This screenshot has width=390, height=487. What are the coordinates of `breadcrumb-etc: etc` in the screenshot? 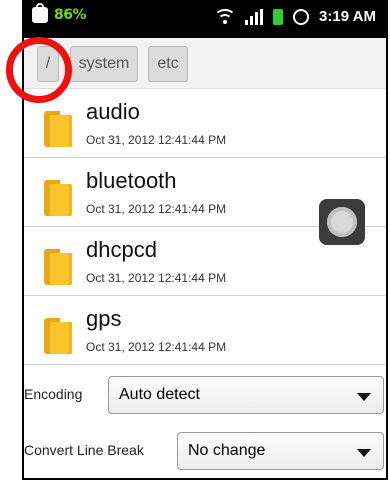 It's located at (168, 64).